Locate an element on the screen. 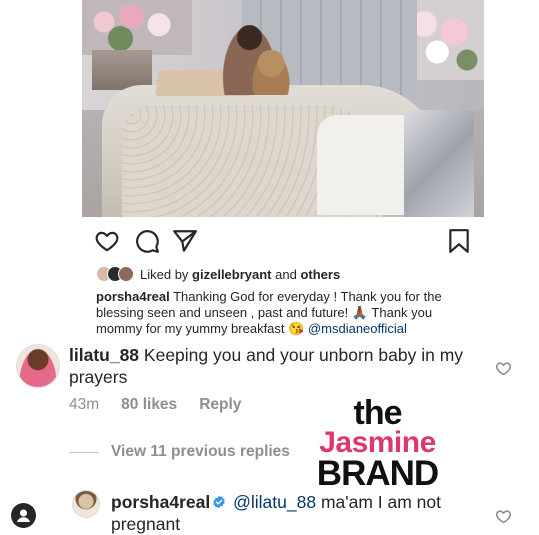 The width and height of the screenshot is (539, 535). the-jasmine-brand-logo: the Jasmine BRAND is located at coordinates (377, 443).